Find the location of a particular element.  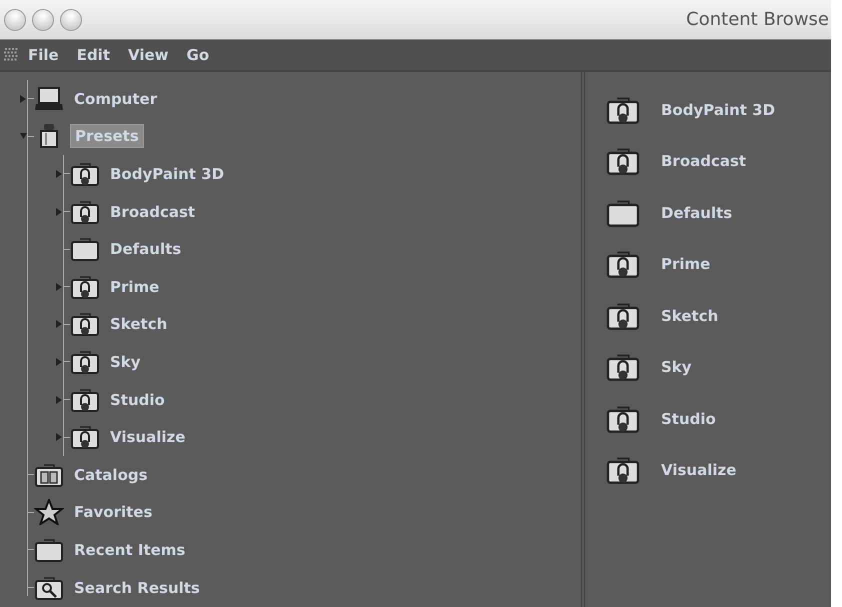

content-item: Sketch is located at coordinates (718, 316).